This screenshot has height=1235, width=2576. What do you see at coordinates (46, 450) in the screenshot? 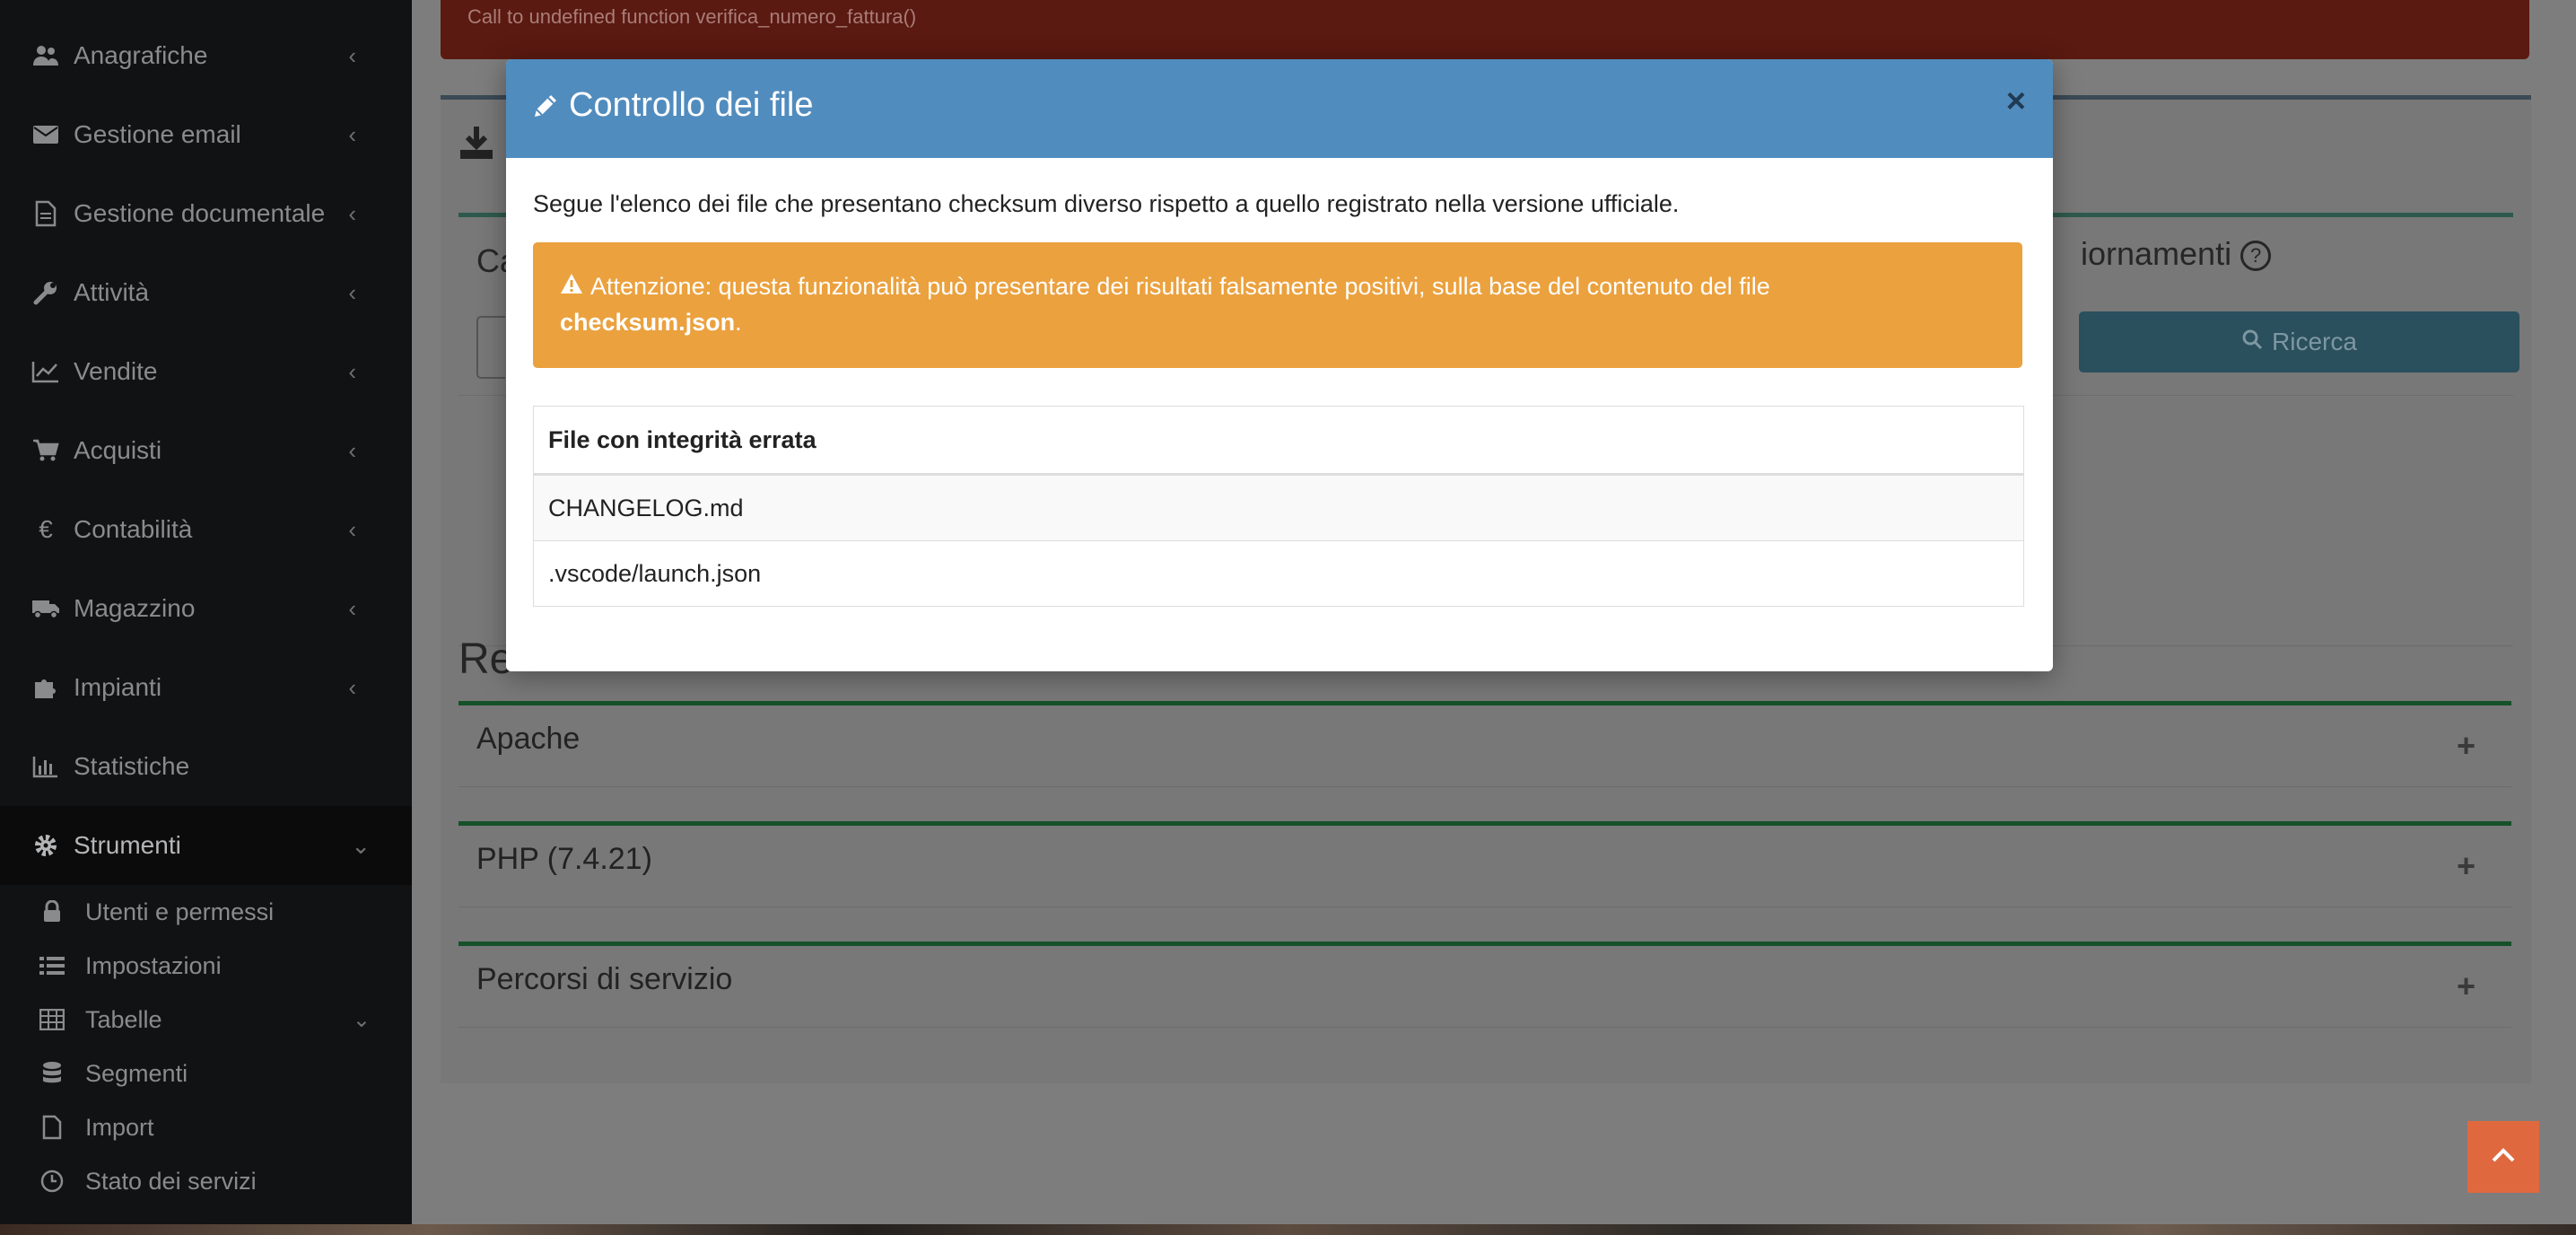
I see `cart-icon` at bounding box center [46, 450].